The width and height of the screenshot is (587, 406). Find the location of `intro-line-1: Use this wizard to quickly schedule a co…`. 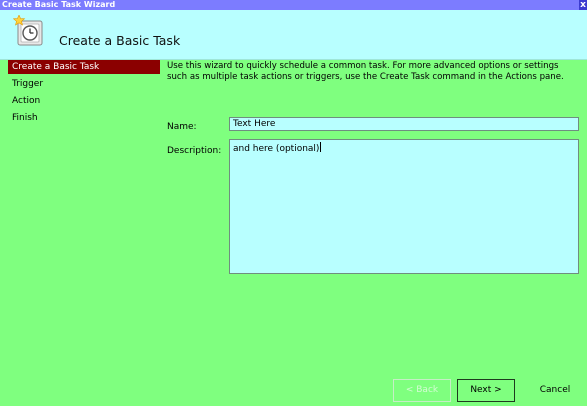

intro-line-1: Use this wizard to quickly schedule a co… is located at coordinates (363, 66).